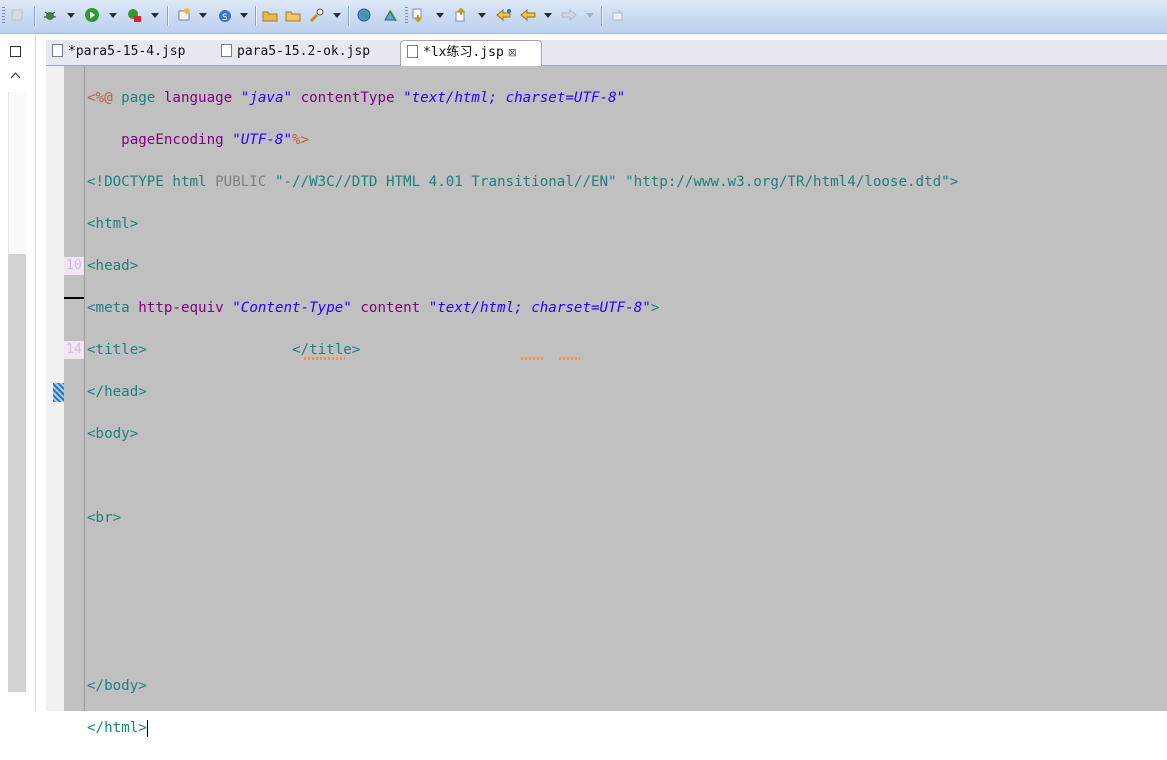 The height and width of the screenshot is (760, 1167). What do you see at coordinates (104, 518) in the screenshot?
I see `code-line-11: <br>` at bounding box center [104, 518].